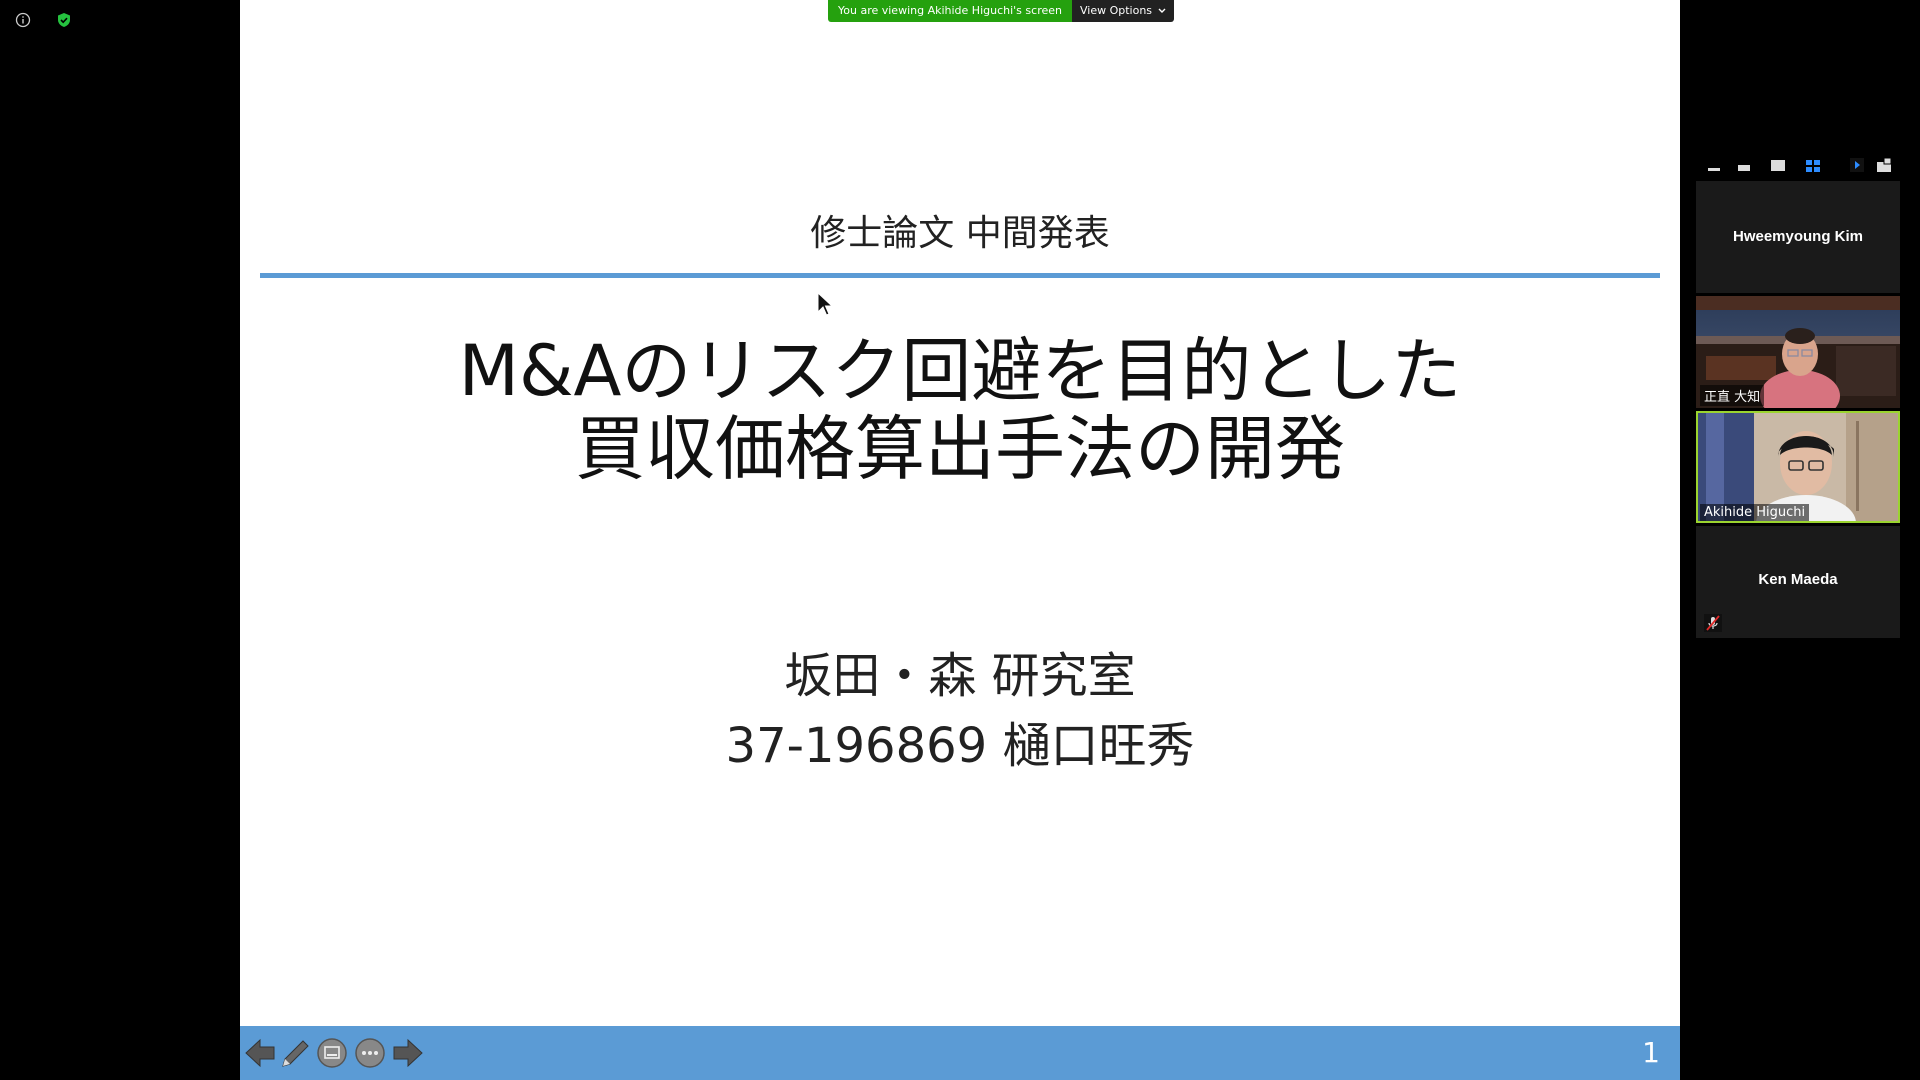 The width and height of the screenshot is (1920, 1080). I want to click on participant-tile: Hweemyoung Kim, so click(1798, 237).